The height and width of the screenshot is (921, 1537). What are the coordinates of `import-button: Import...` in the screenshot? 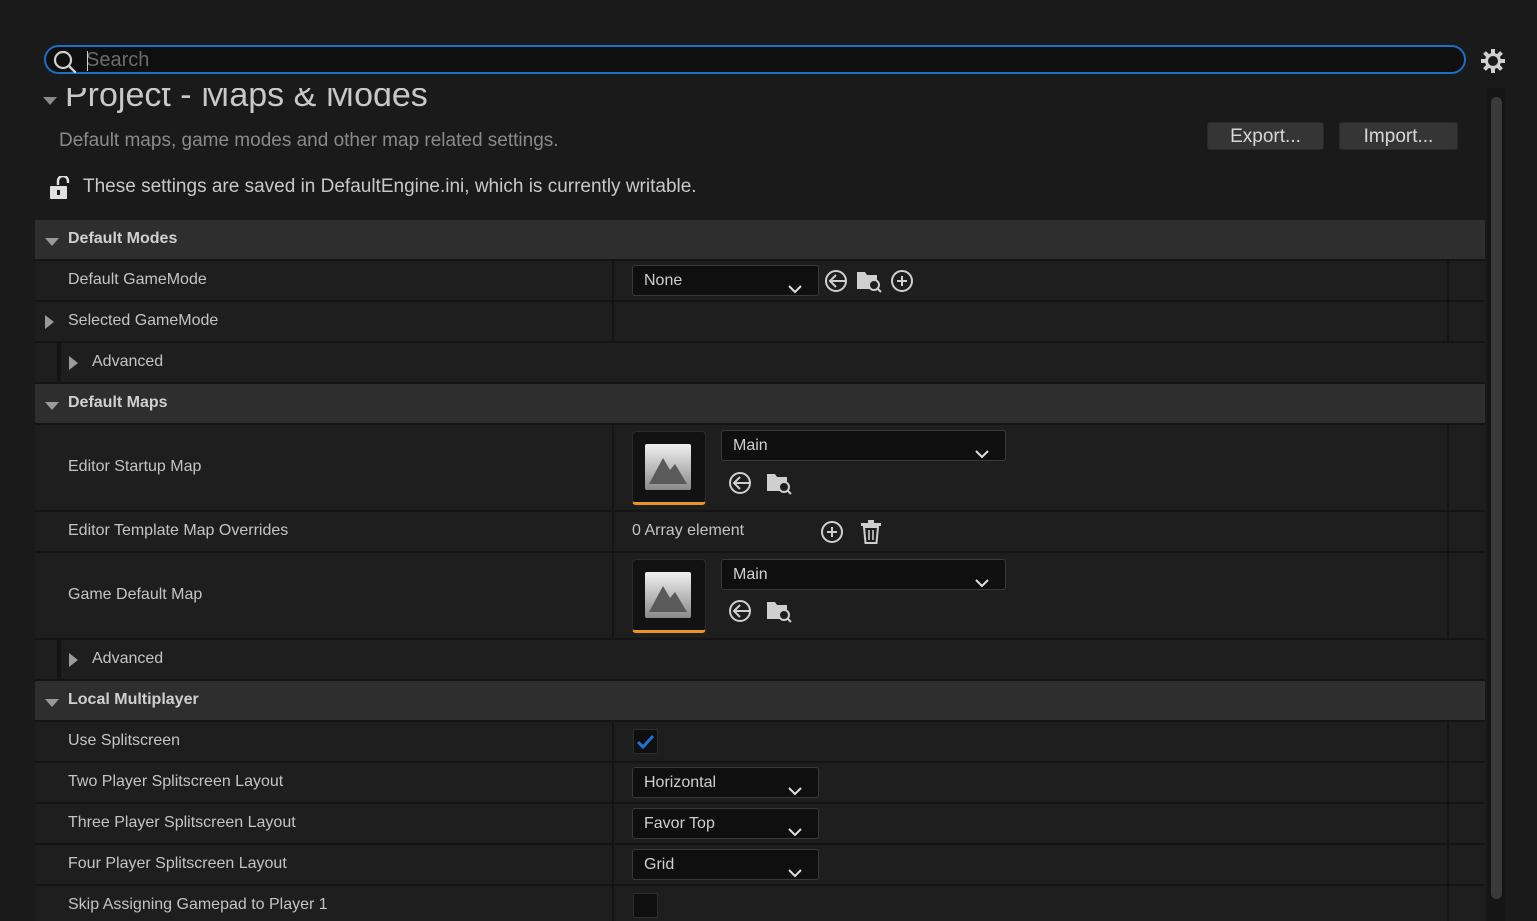 It's located at (1398, 136).